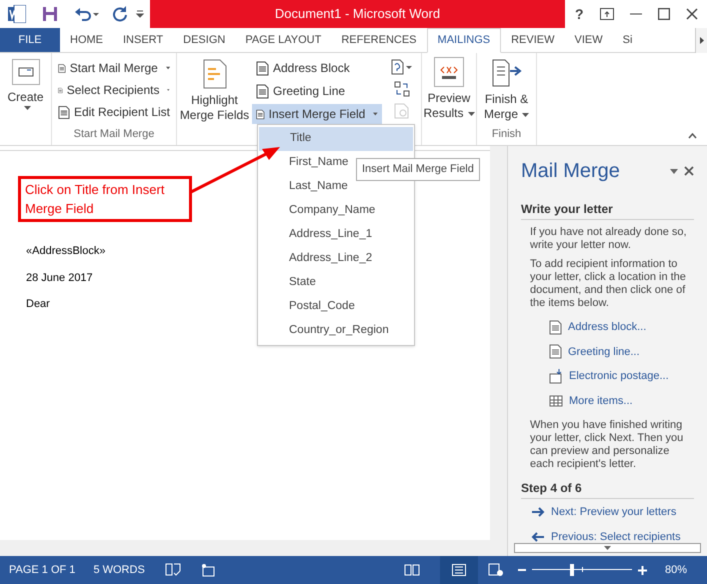 The image size is (707, 584). Describe the element at coordinates (204, 40) in the screenshot. I see `ribbon-tab: DESIGN` at that location.